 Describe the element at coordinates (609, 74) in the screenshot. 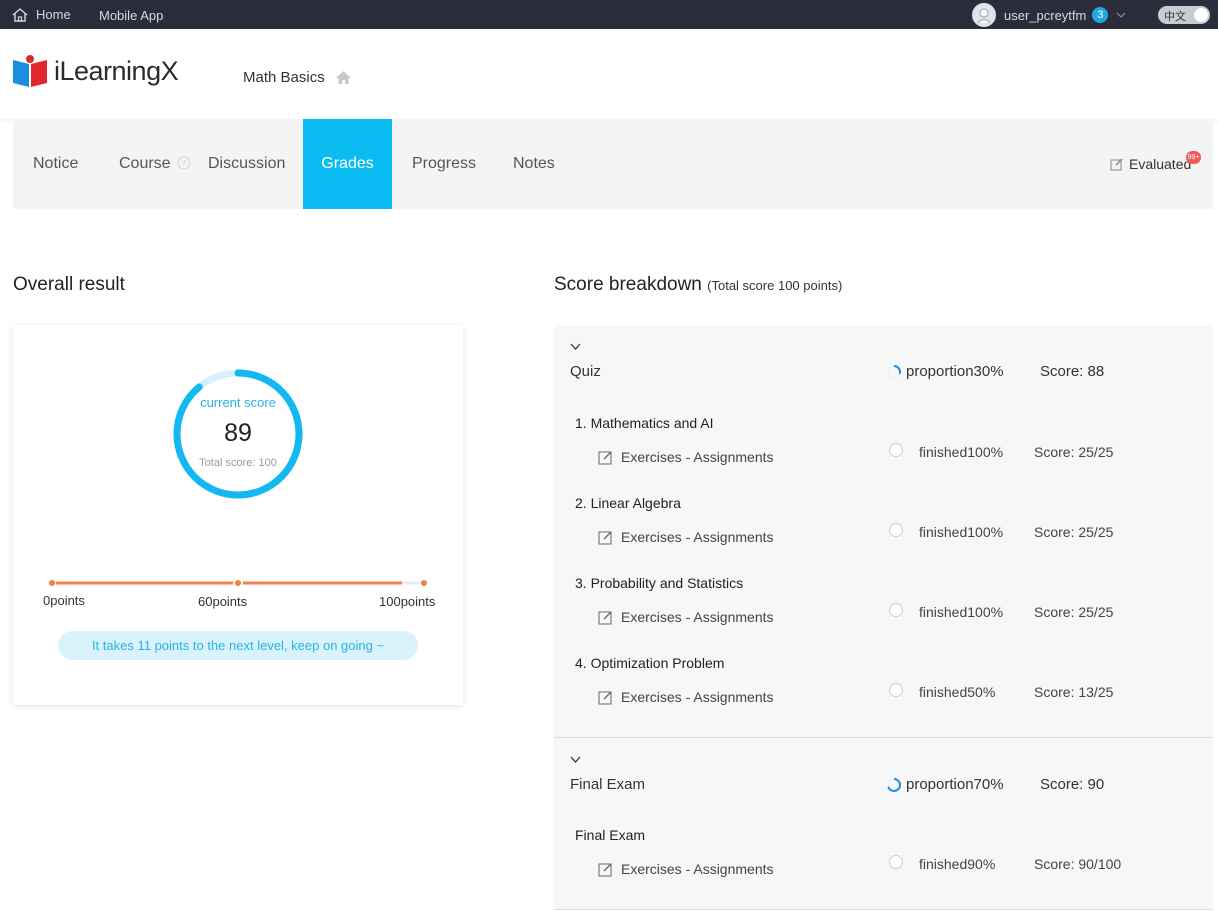

I see `header: iLearningX Math Basics` at that location.